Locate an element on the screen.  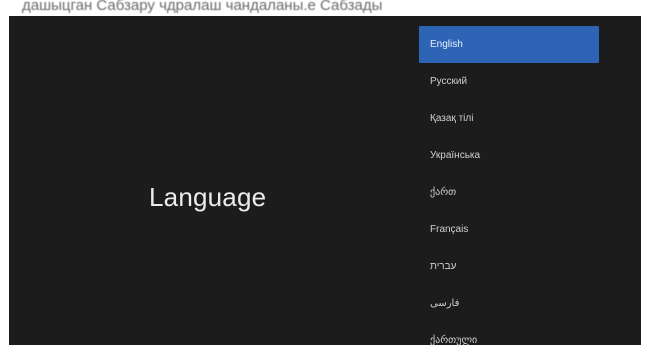
language-option-russian: Русский is located at coordinates (509, 81).